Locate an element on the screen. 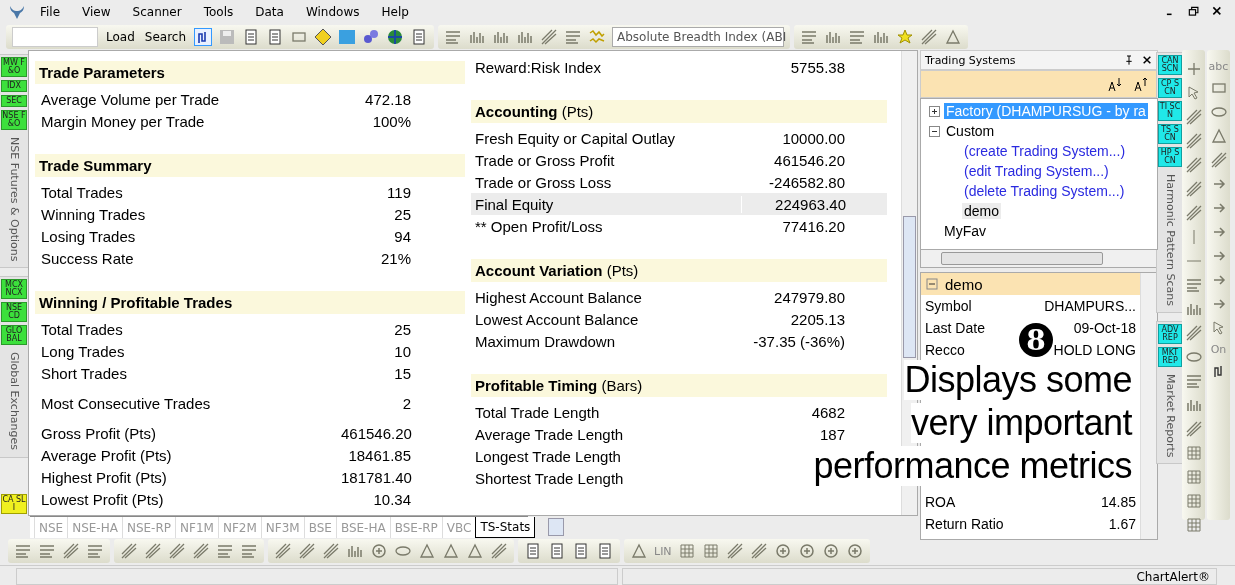  stat-label: Success Rate is located at coordinates (87, 258).